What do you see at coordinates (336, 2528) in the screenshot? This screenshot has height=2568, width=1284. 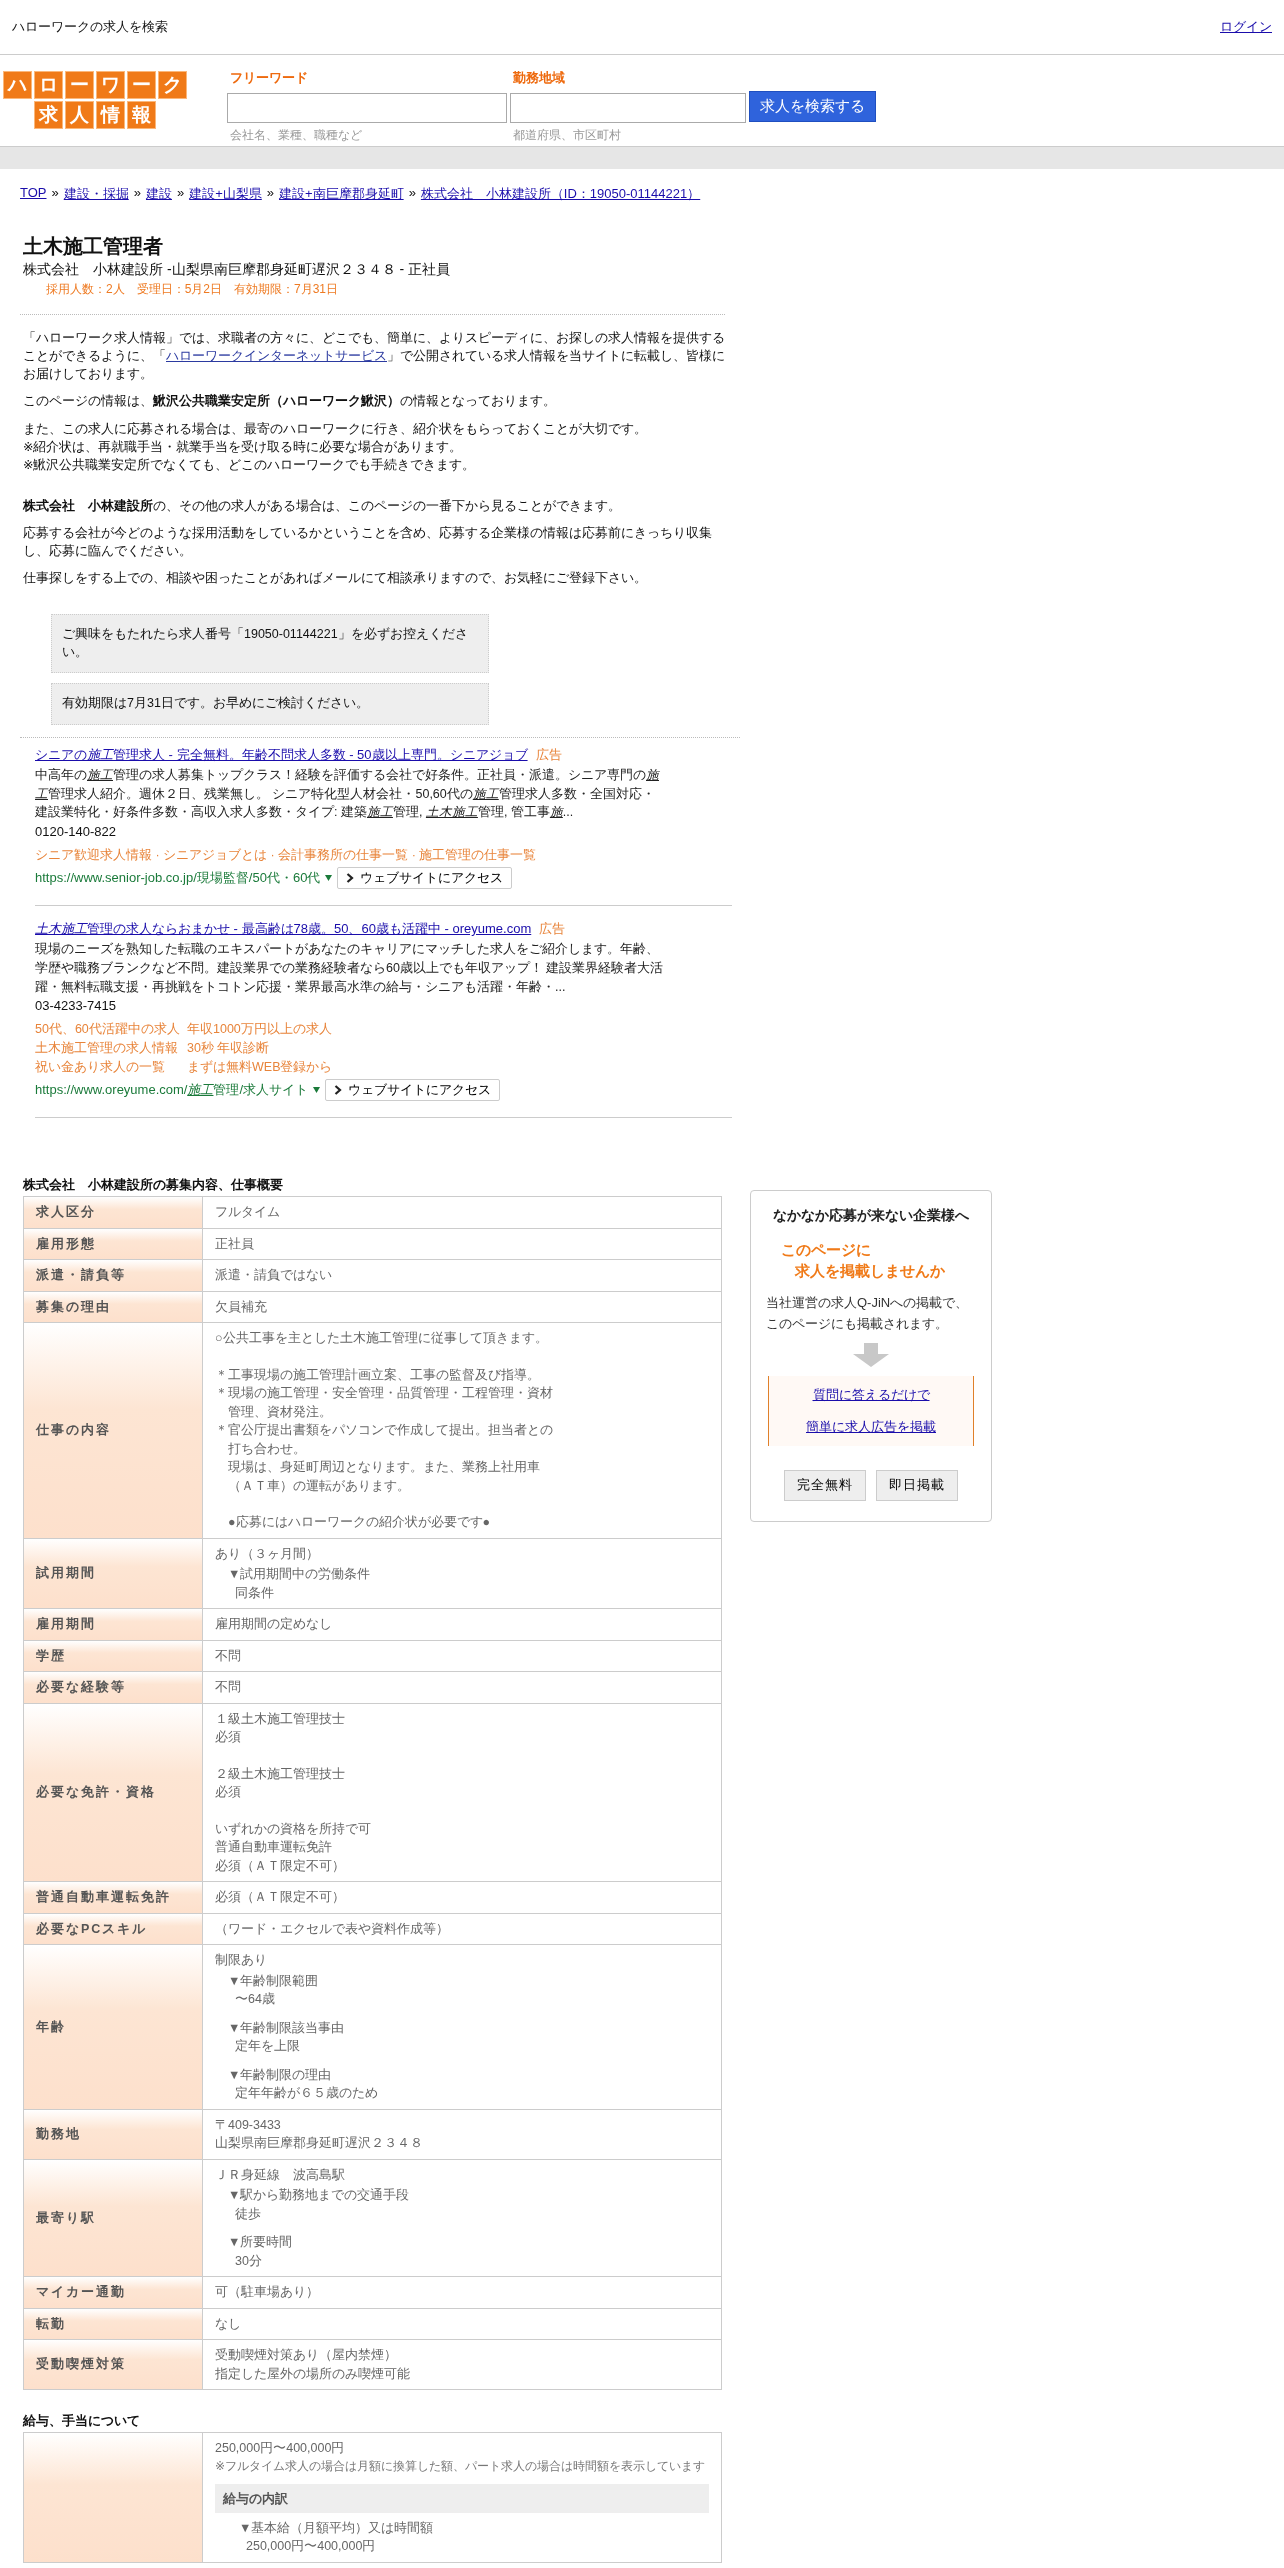 I see `field-value: ▼基本給（月額平均）又は時間額` at bounding box center [336, 2528].